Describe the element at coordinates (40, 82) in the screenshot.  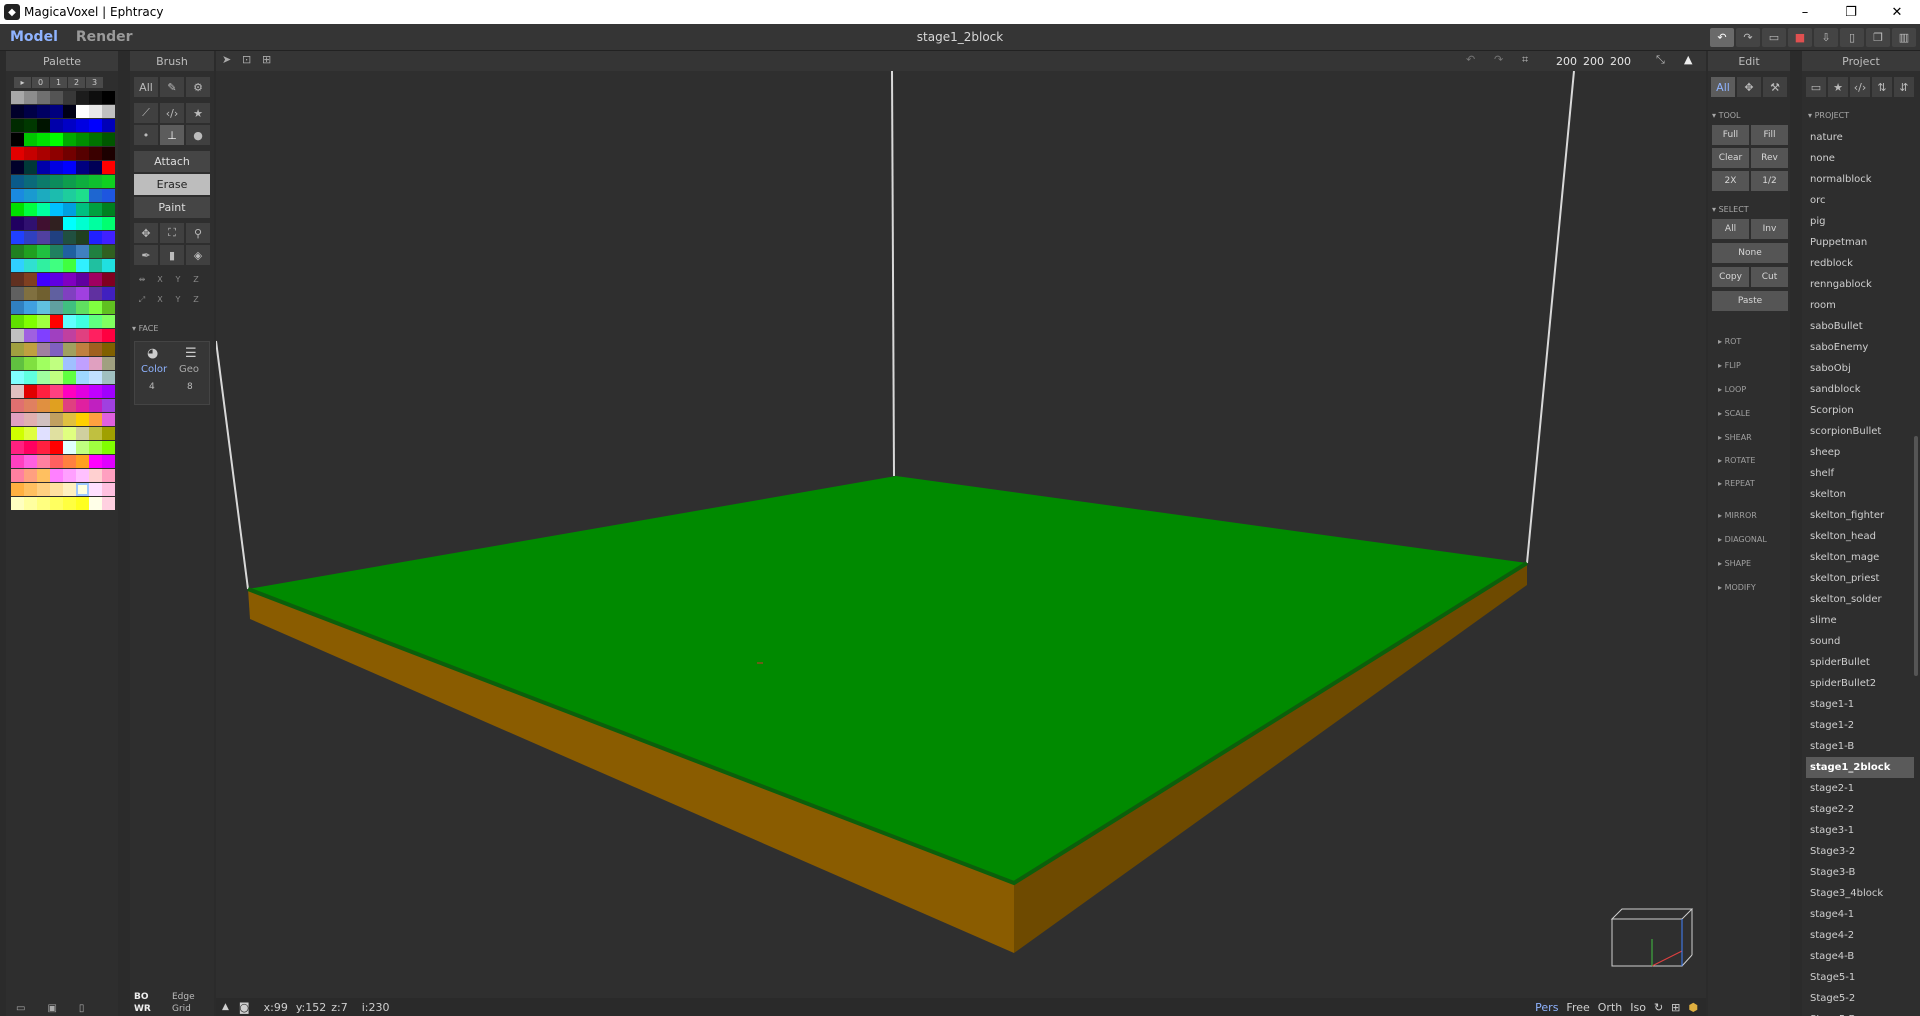
I see `palette-tab: 0` at that location.